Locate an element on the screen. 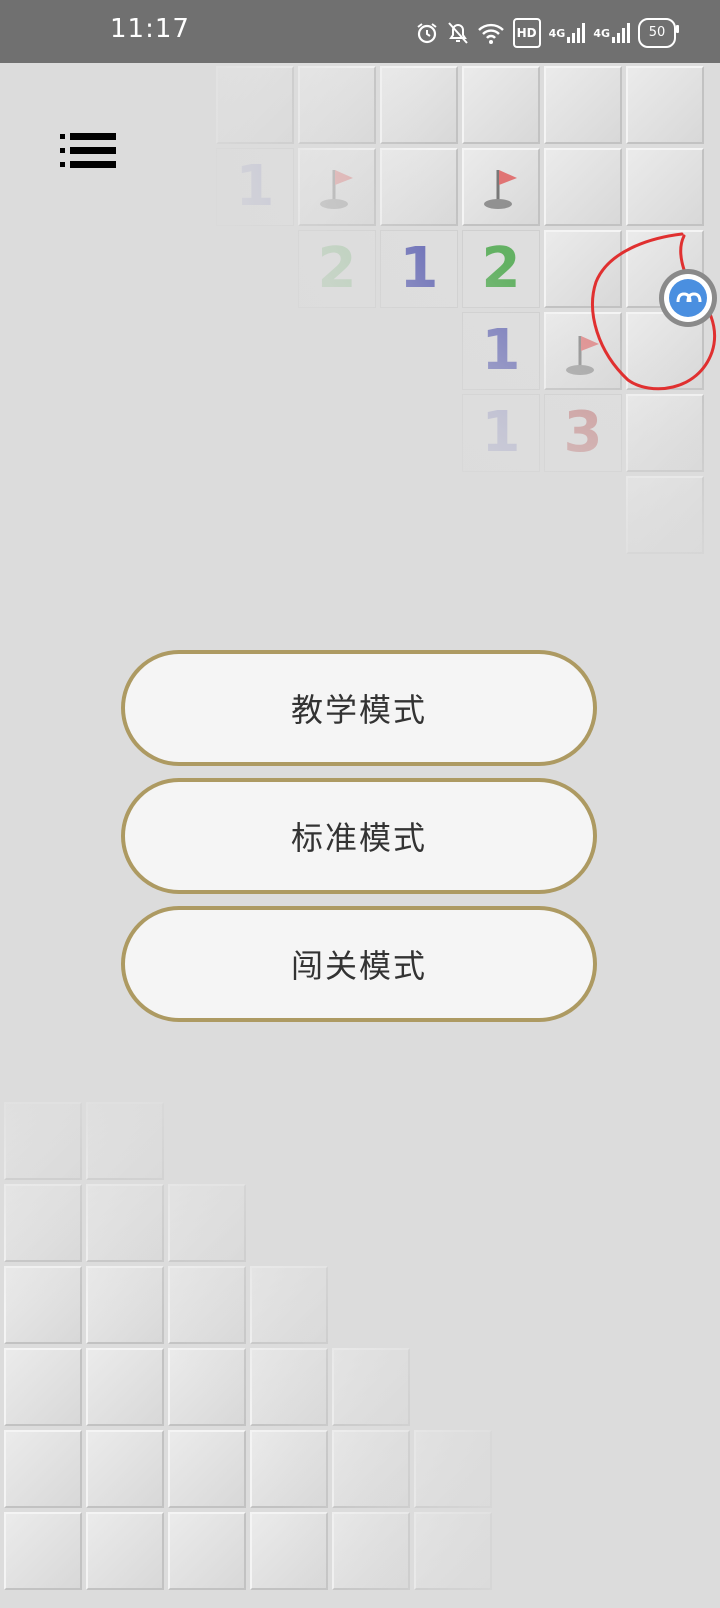 The image size is (720, 1608). challenge-mode-button: 闯关模式 is located at coordinates (359, 964).